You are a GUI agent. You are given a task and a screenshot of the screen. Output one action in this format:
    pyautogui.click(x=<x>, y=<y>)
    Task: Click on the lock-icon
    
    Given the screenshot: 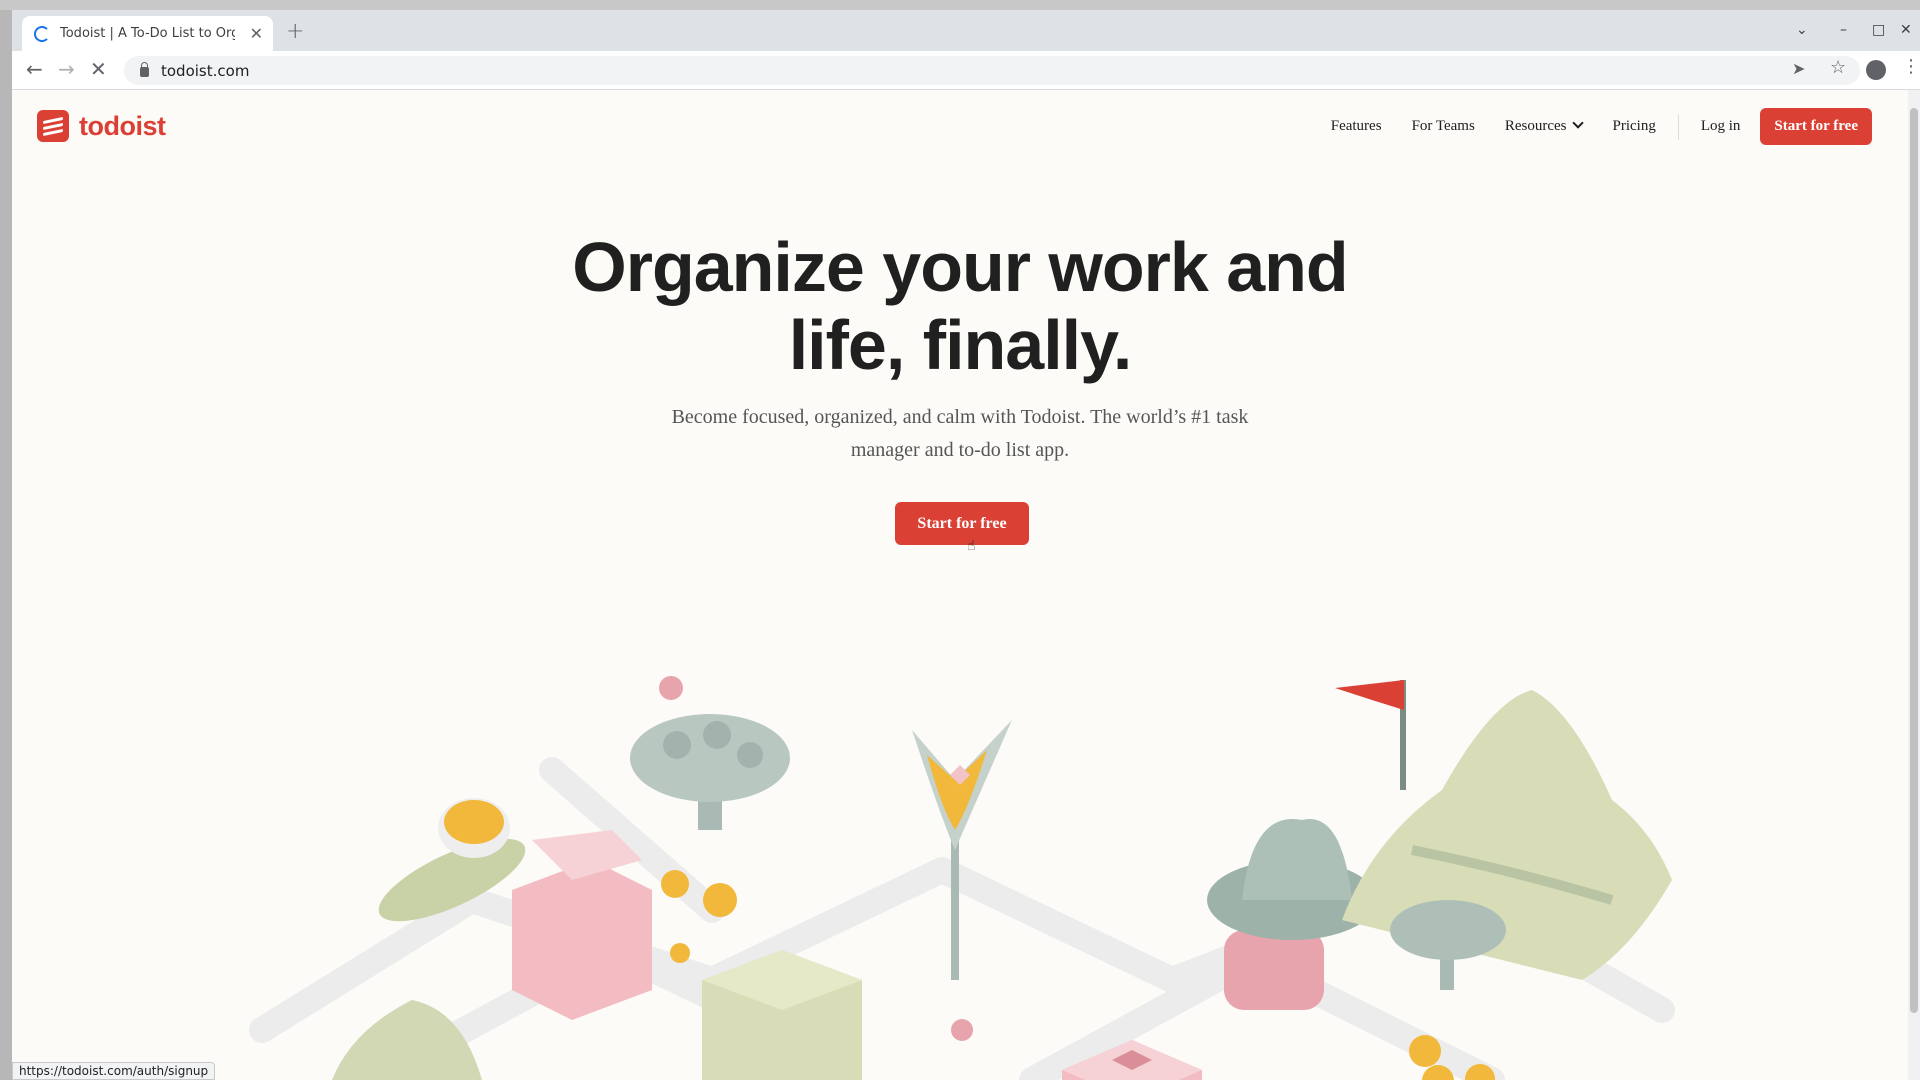 What is the action you would take?
    pyautogui.click(x=144, y=69)
    